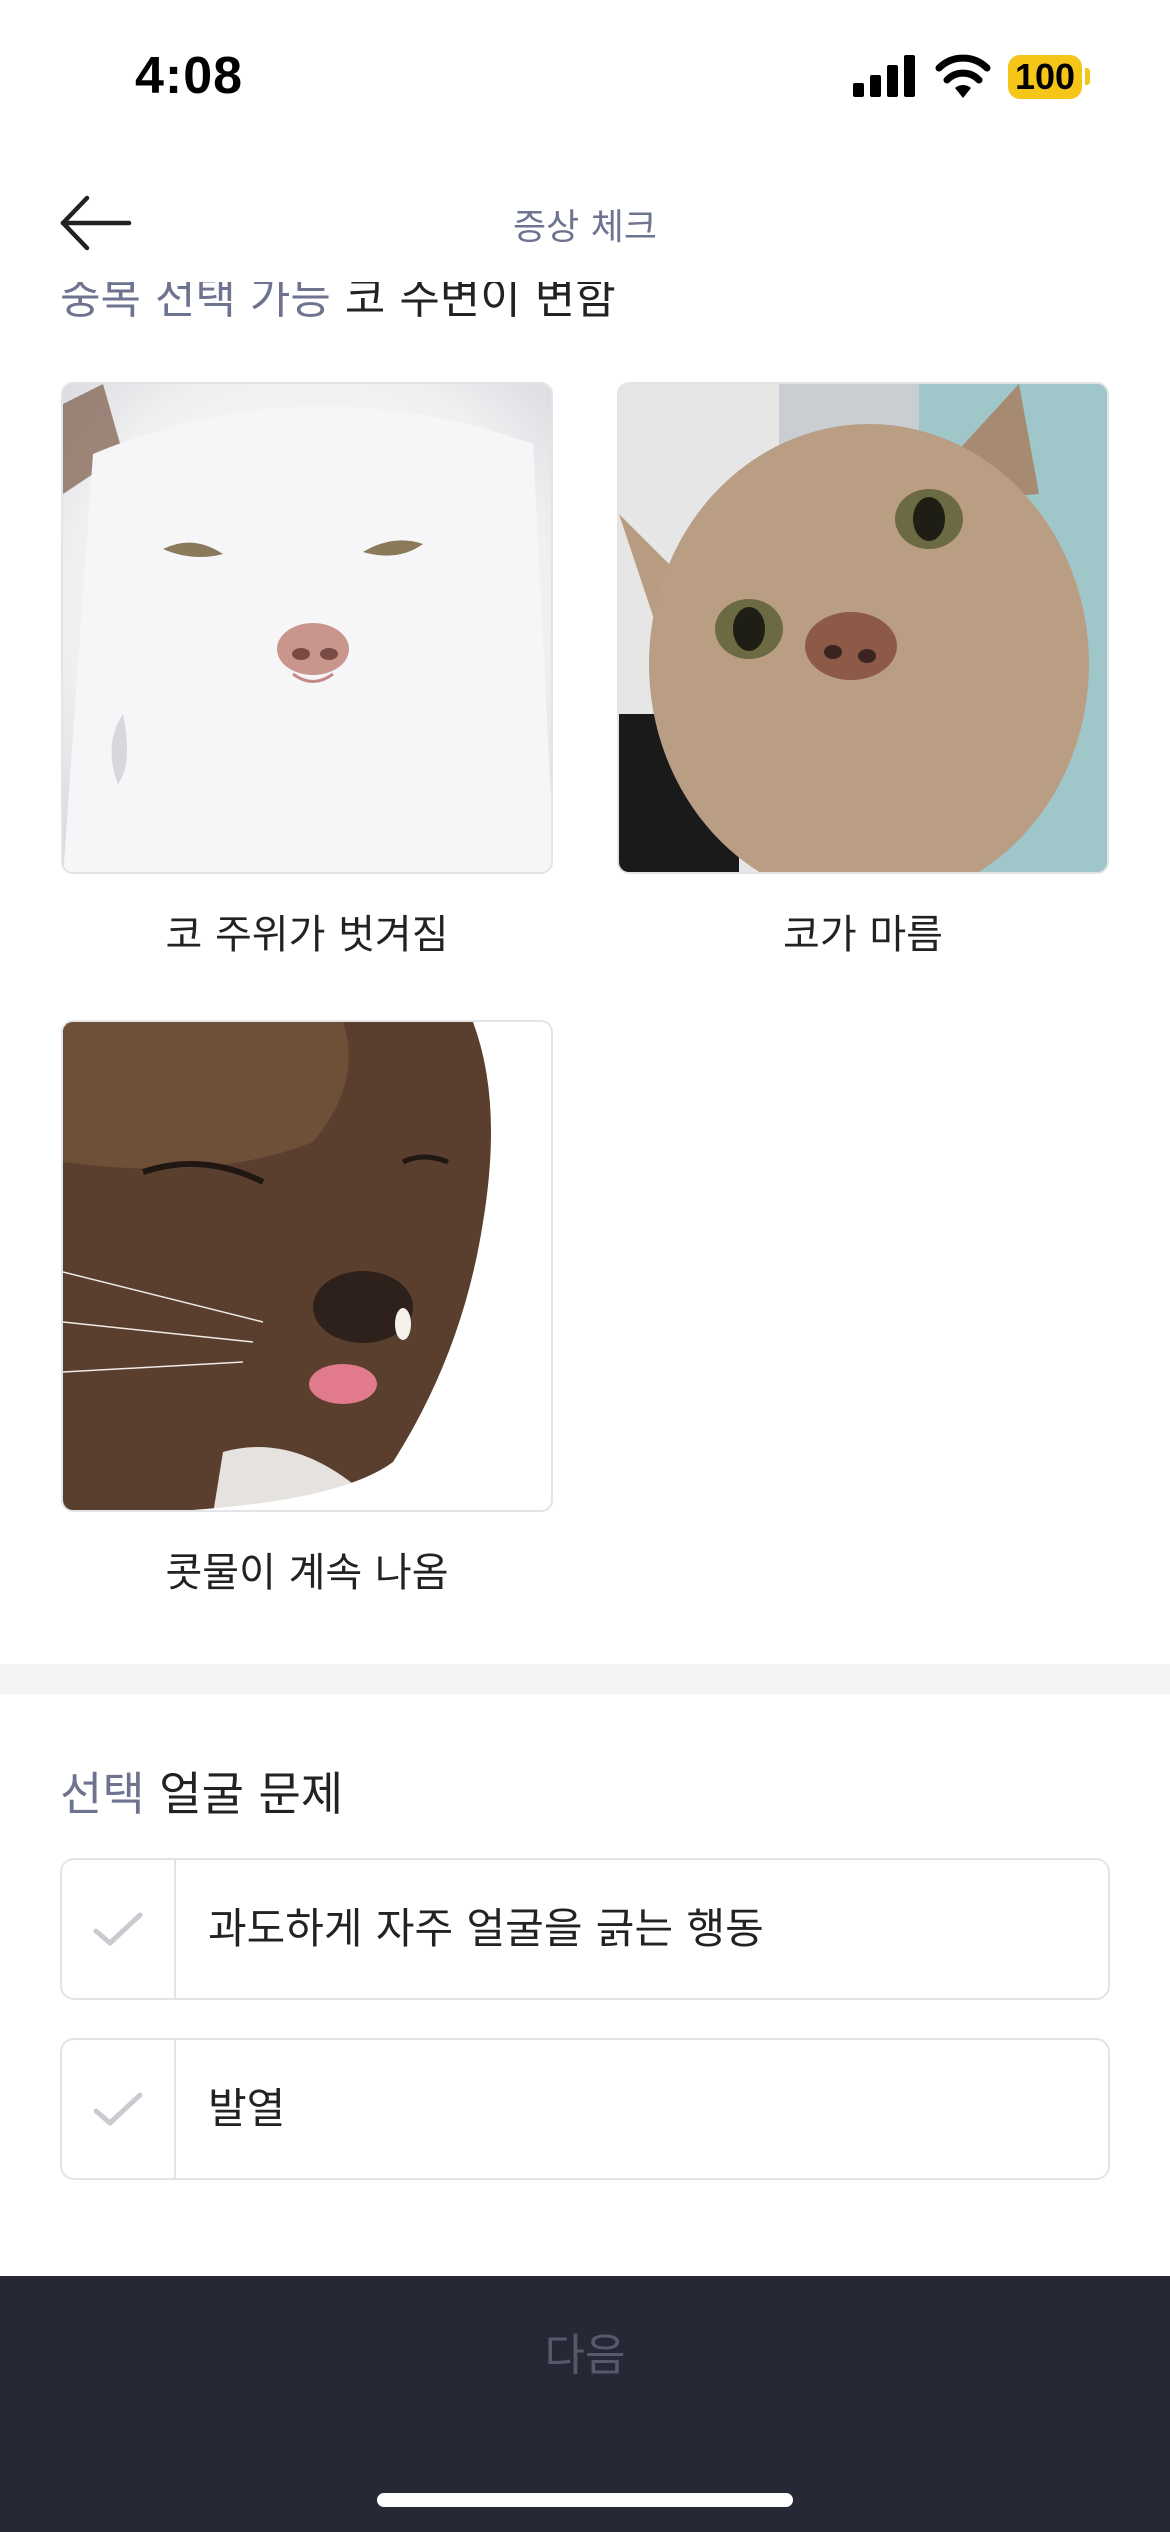 The image size is (1170, 2532). I want to click on symptom-card-peeling-nose: 코 주위가 벗겨짐, so click(307, 671).